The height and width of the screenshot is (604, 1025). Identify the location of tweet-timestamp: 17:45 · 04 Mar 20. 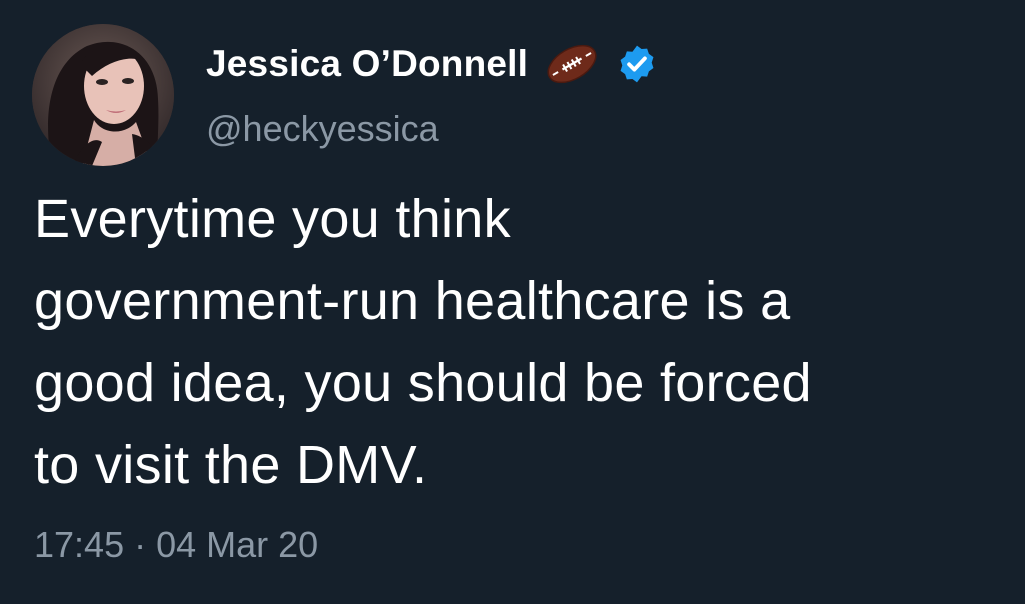
(176, 545).